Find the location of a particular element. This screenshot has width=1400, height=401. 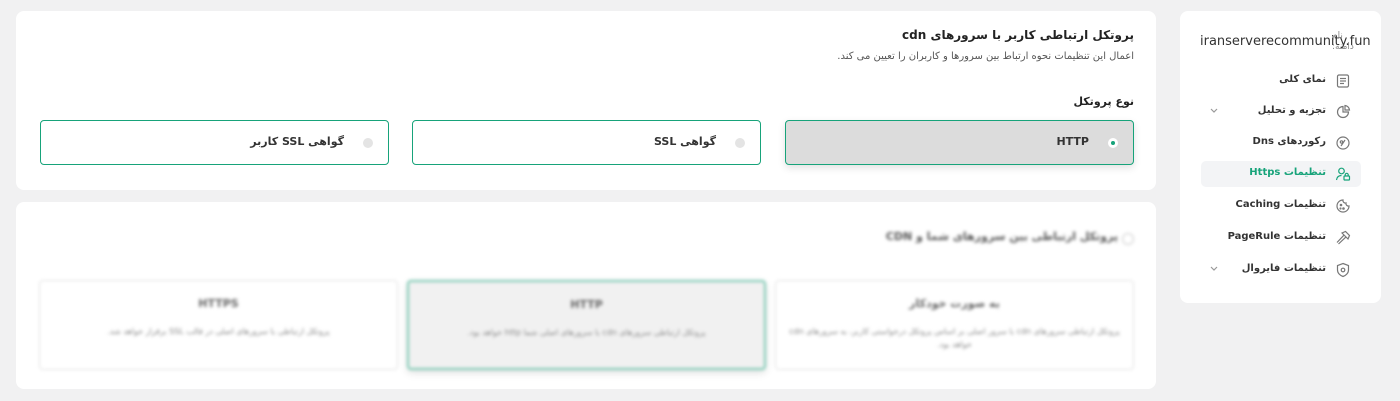

sidebar-item-caching: تنظیمات Caching is located at coordinates (1281, 206).